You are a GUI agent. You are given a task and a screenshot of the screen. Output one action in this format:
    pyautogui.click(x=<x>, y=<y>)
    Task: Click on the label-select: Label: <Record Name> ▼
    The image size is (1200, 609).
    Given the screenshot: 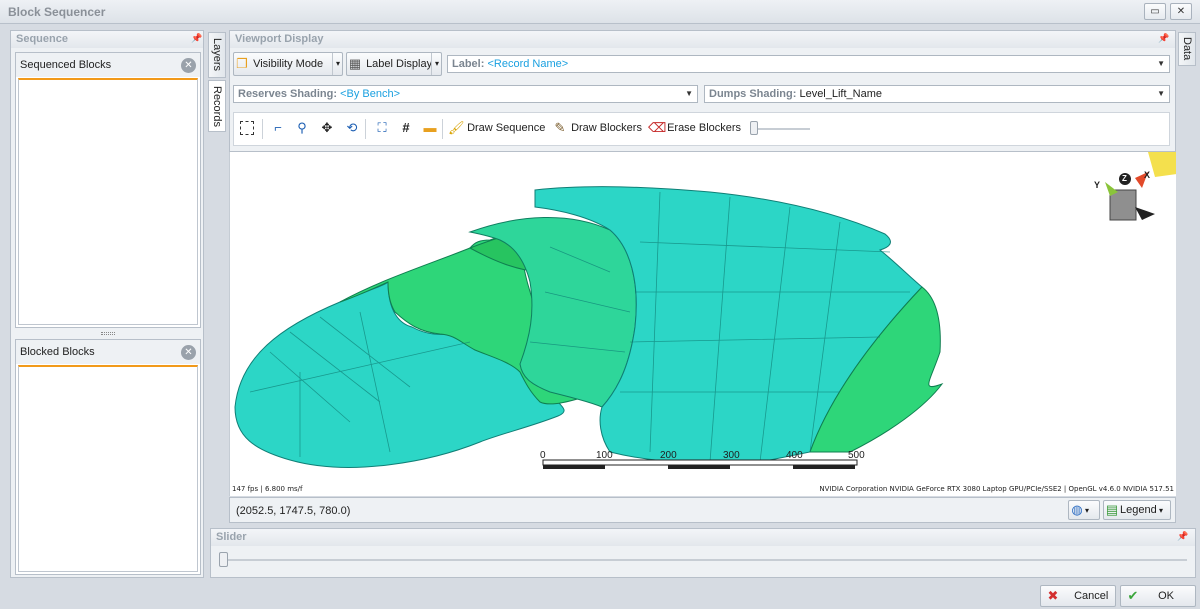 What is the action you would take?
    pyautogui.click(x=808, y=64)
    